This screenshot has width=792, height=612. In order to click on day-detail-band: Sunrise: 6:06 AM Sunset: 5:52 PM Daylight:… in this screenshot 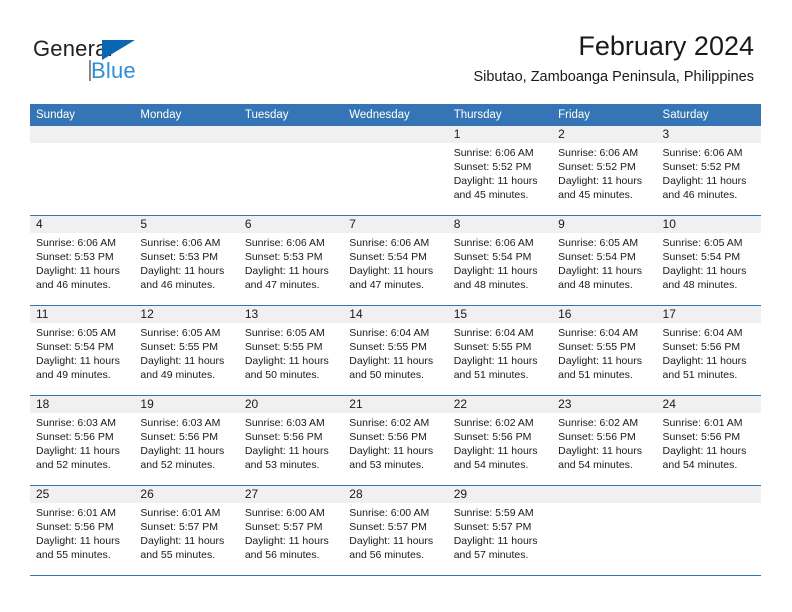, I will do `click(395, 179)`.